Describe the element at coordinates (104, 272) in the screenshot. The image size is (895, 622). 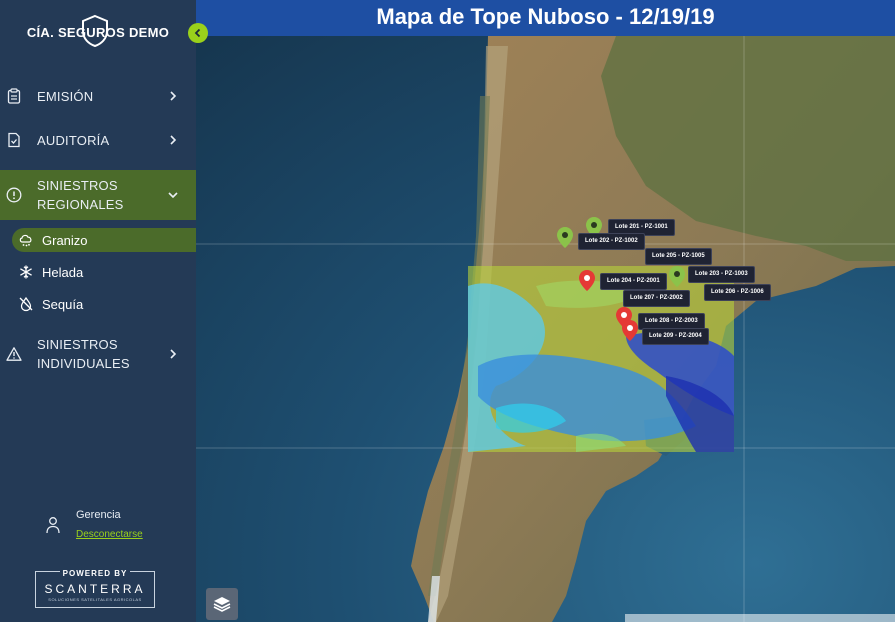
I see `sub-item-helada: Helada` at that location.